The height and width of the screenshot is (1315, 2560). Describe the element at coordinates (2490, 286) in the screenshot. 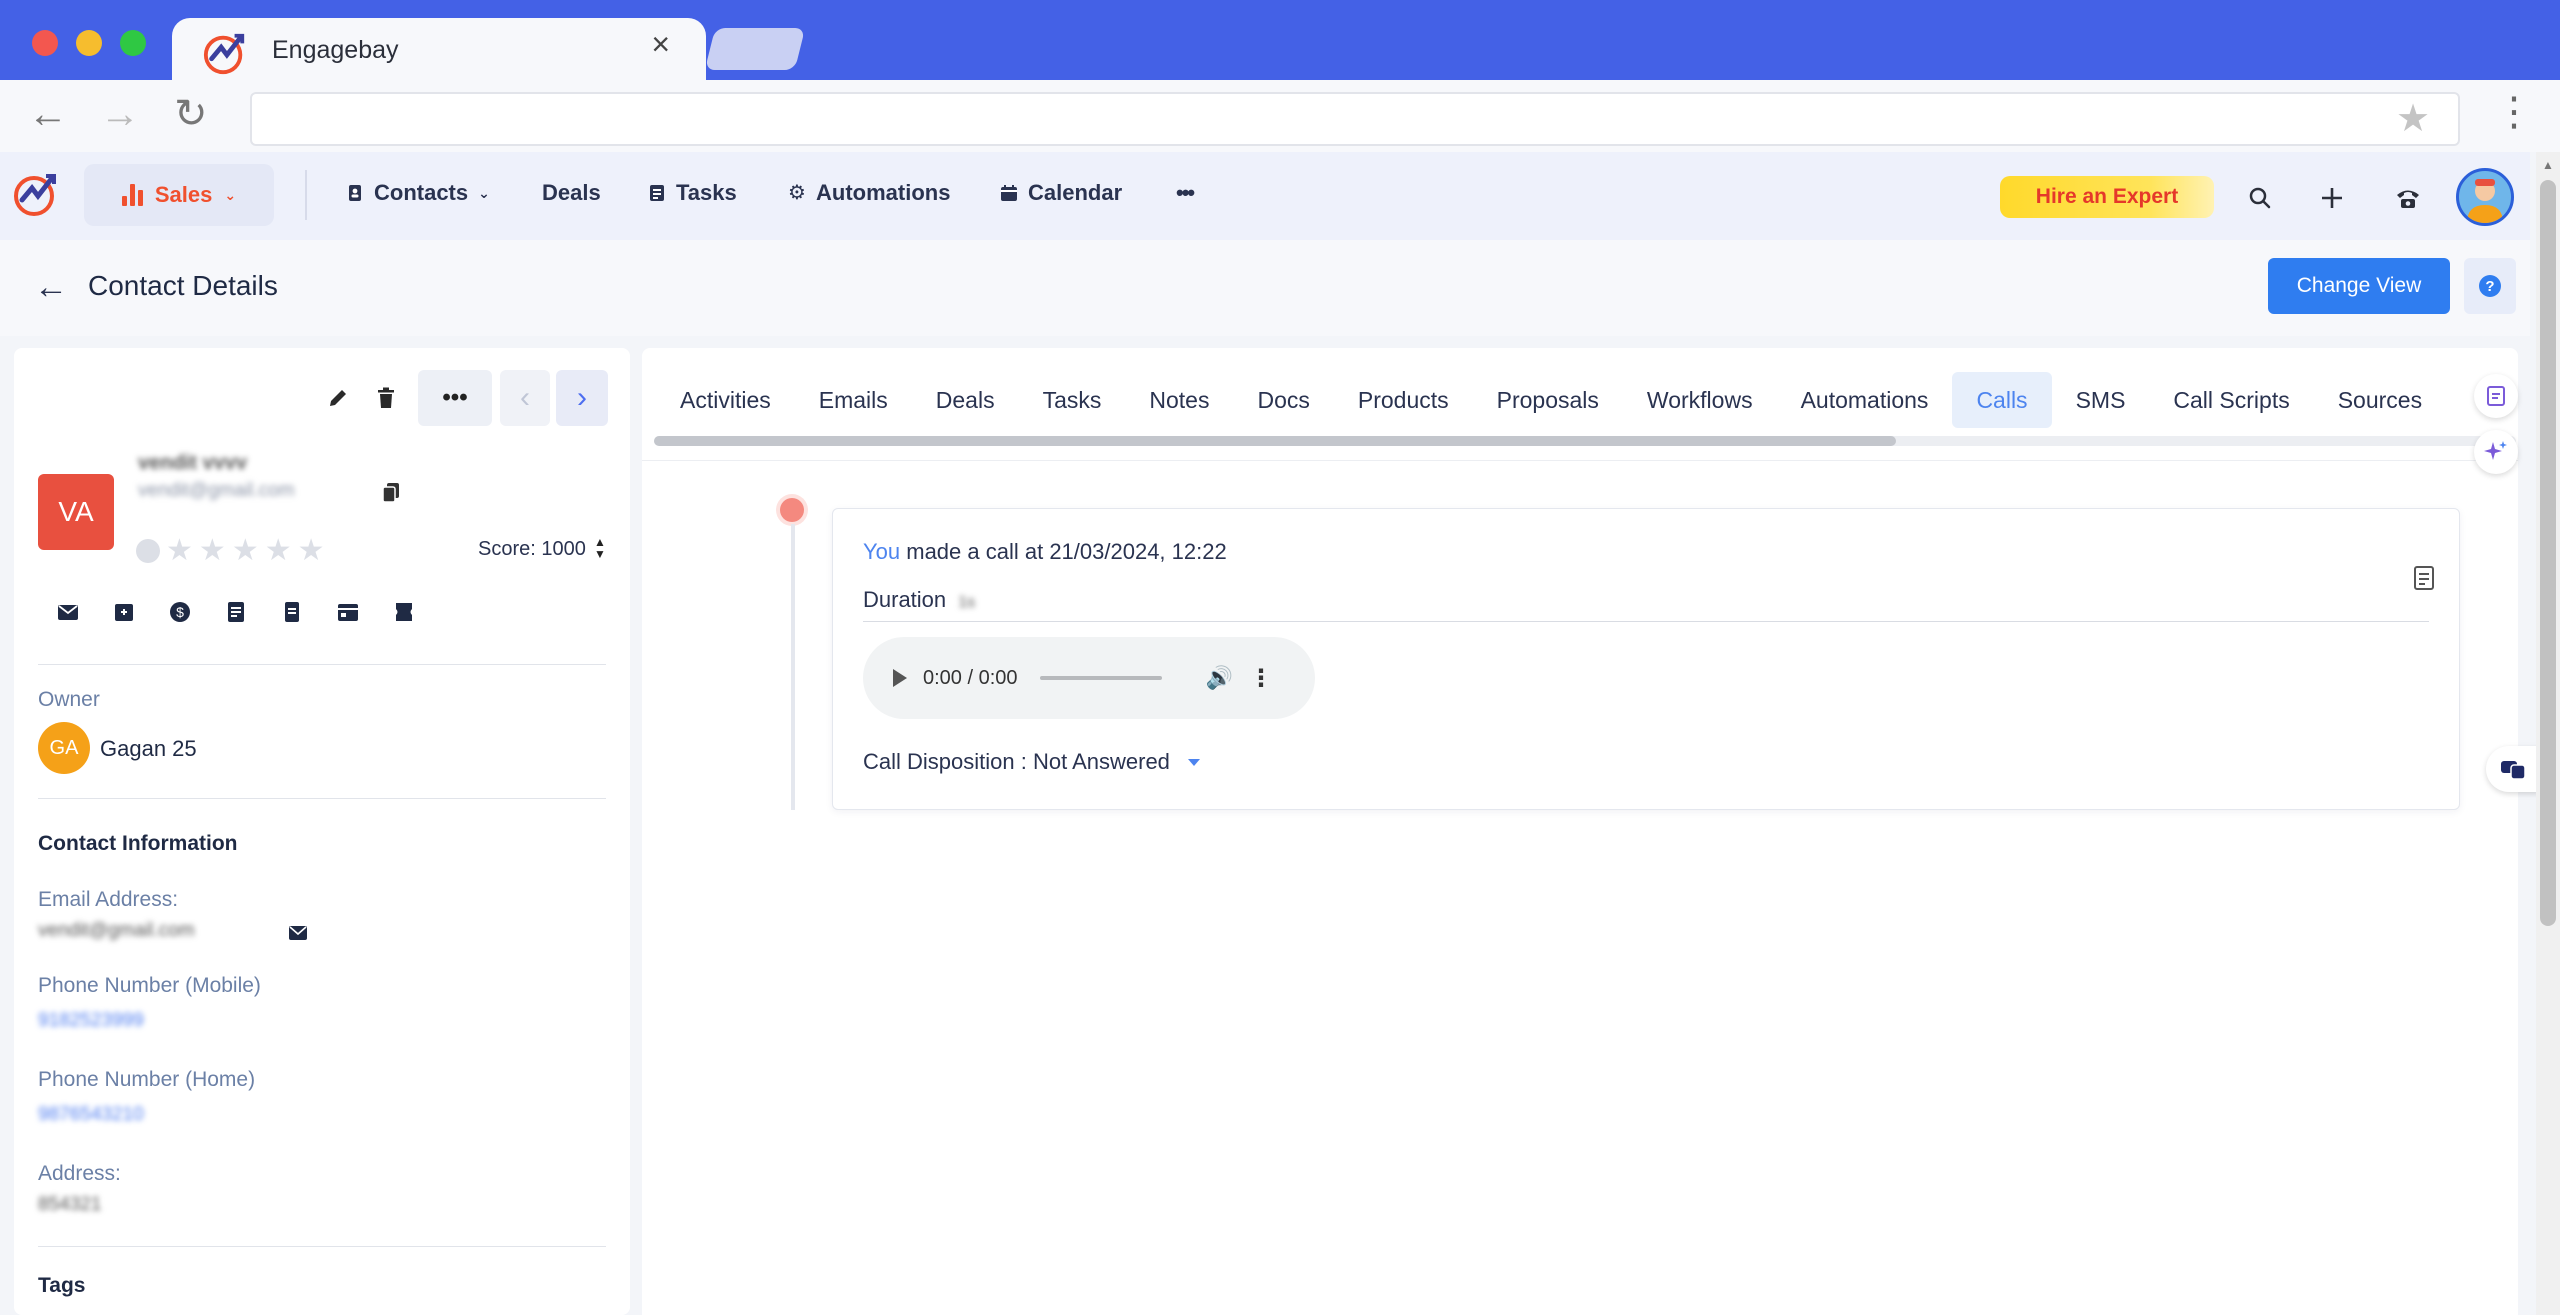

I see `help-button: ?` at that location.